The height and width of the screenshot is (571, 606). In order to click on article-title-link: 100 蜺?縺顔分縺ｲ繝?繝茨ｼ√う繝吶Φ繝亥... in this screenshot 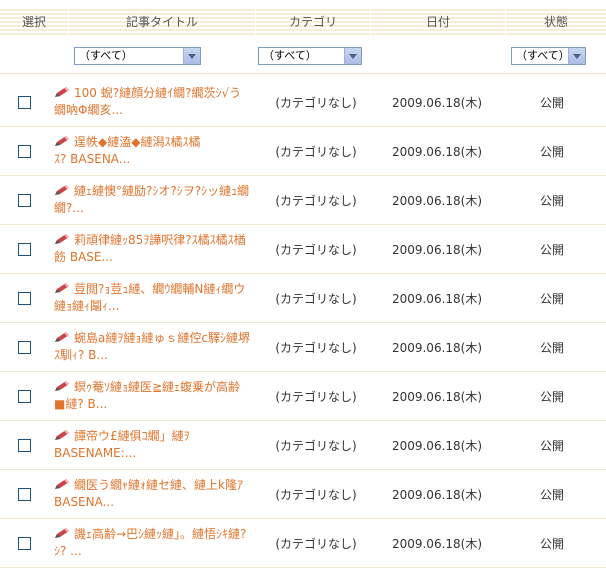, I will do `click(152, 102)`.